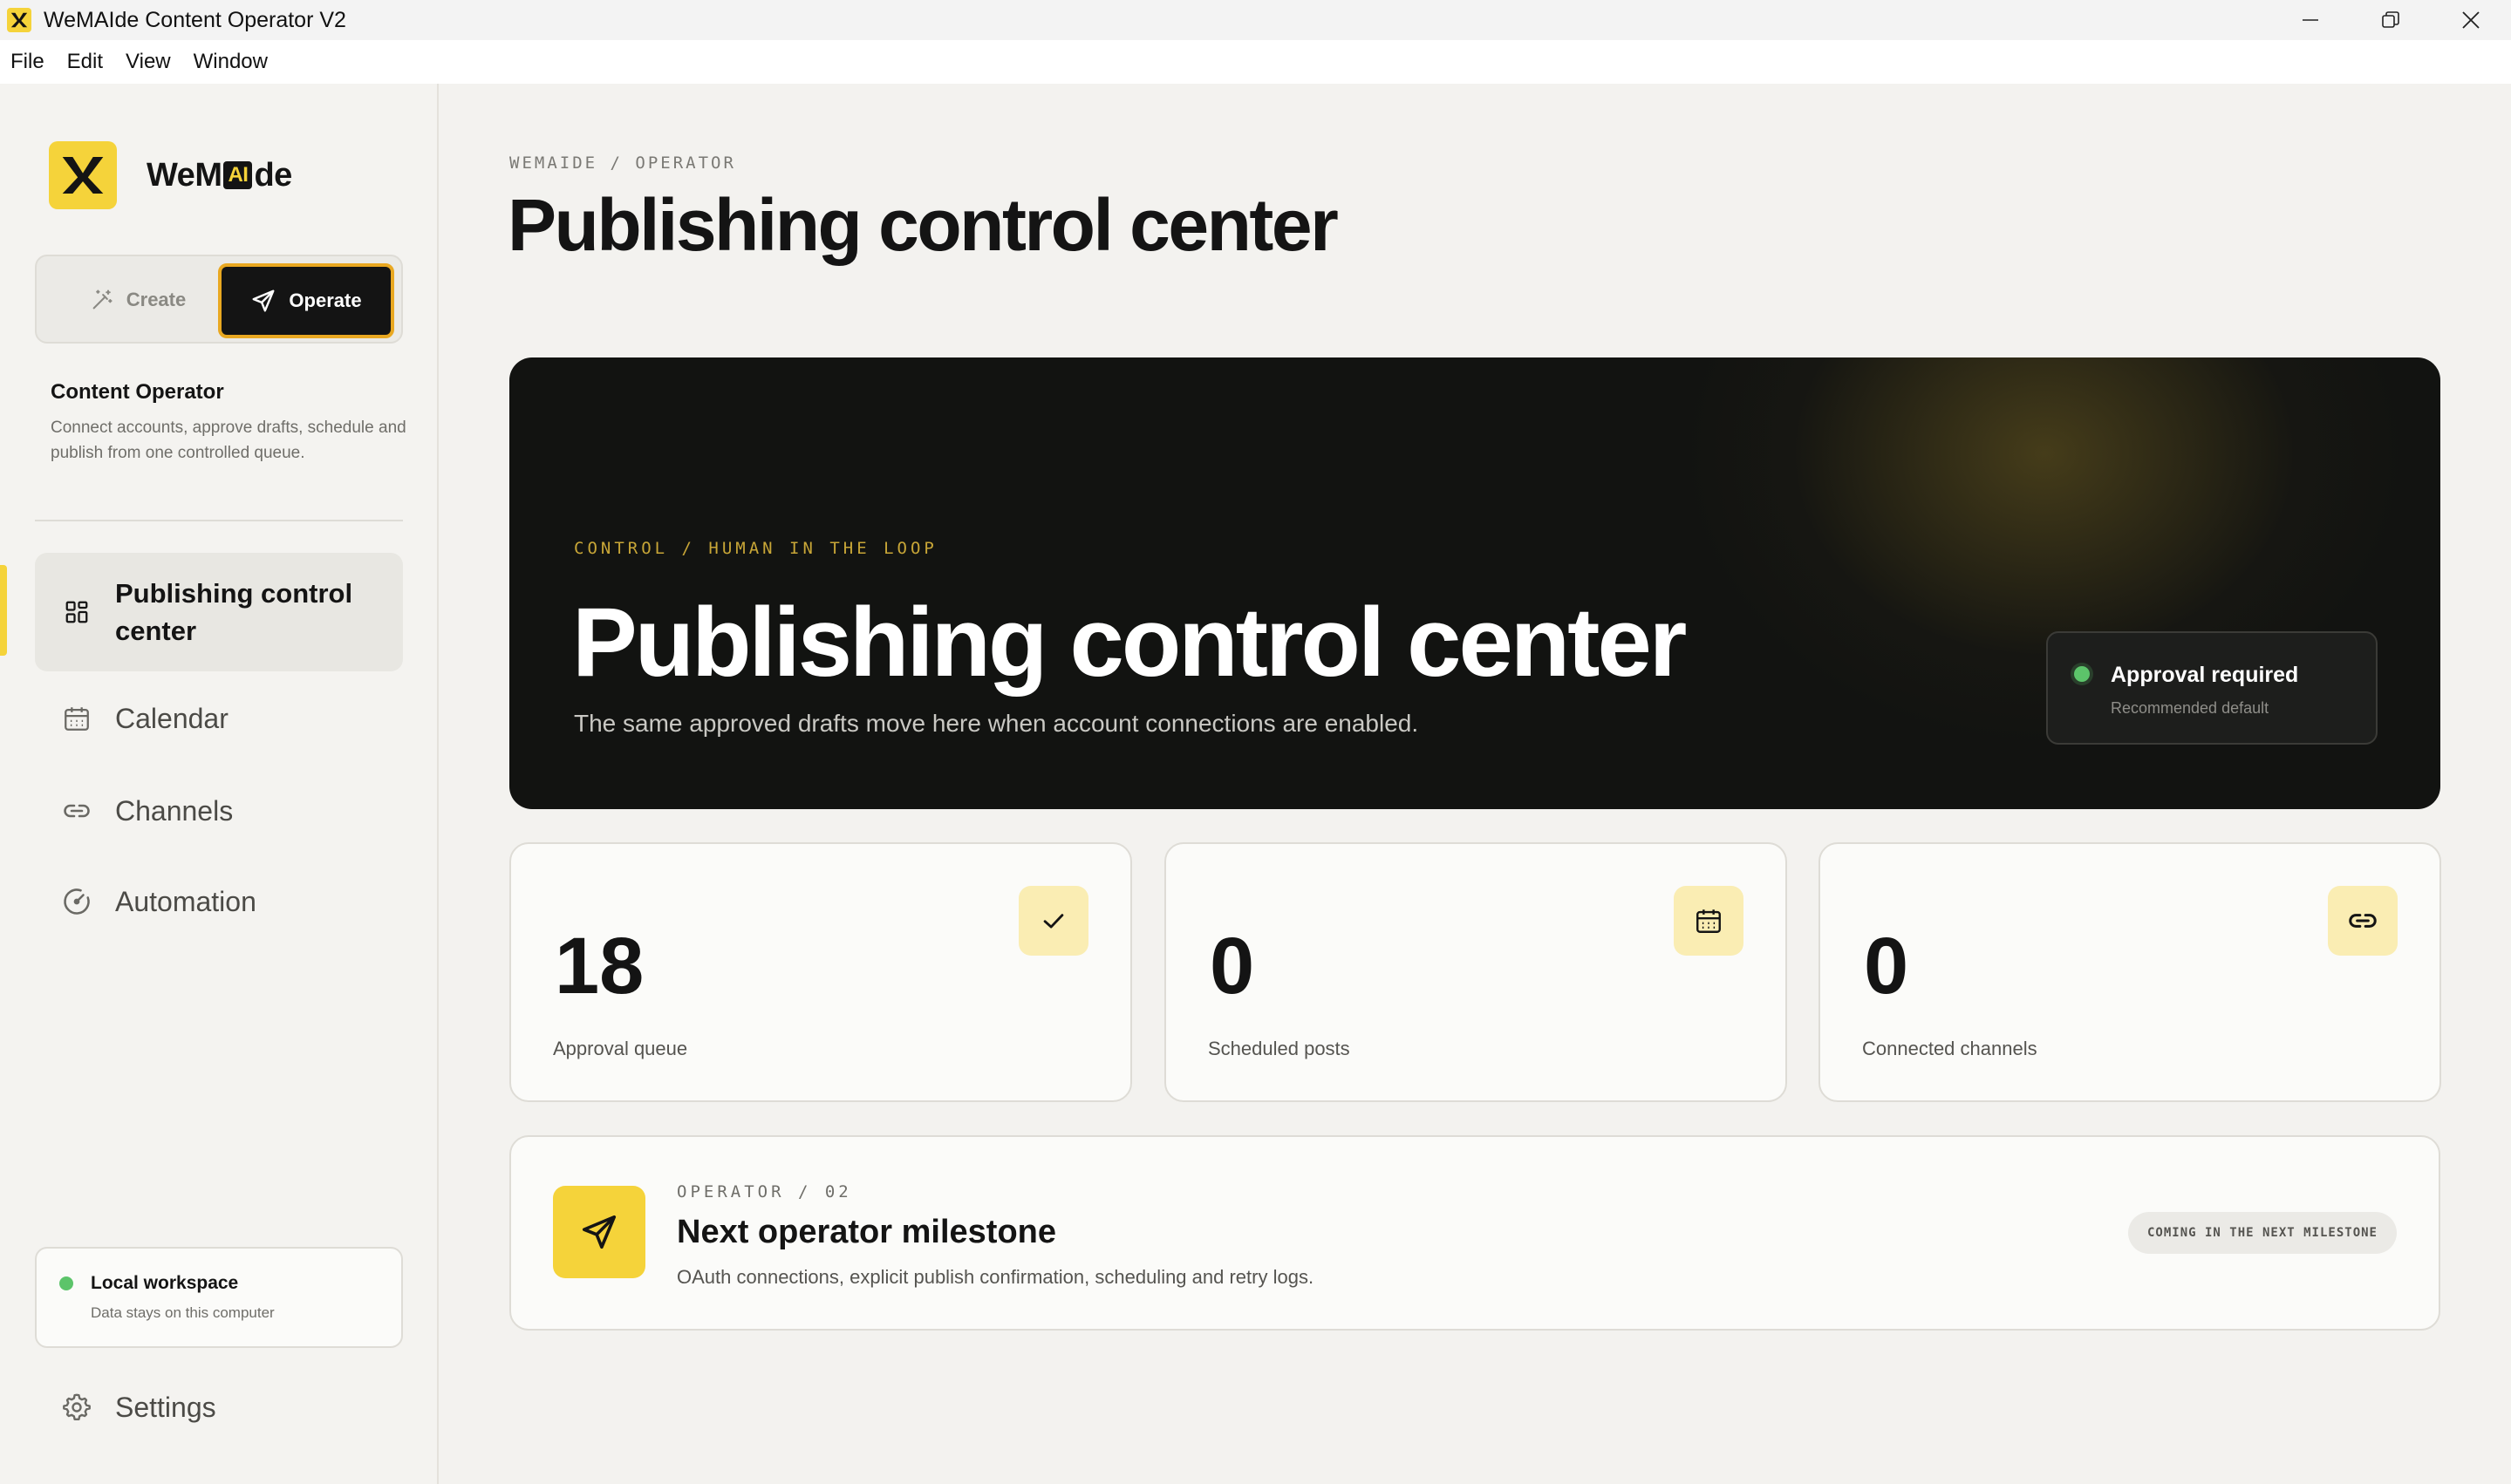 The image size is (2511, 1484). I want to click on gear-icon, so click(77, 1406).